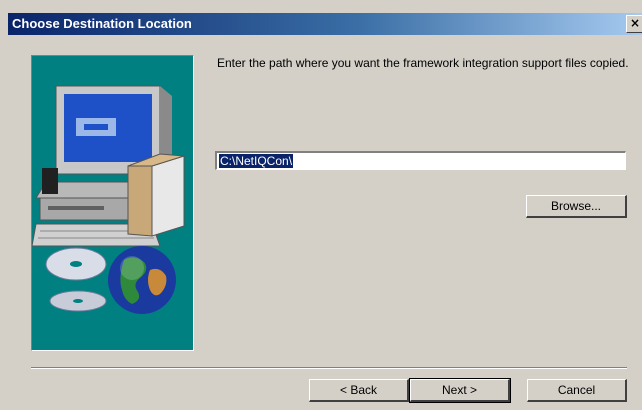 This screenshot has height=410, width=642. I want to click on next-button: Next >, so click(460, 390).